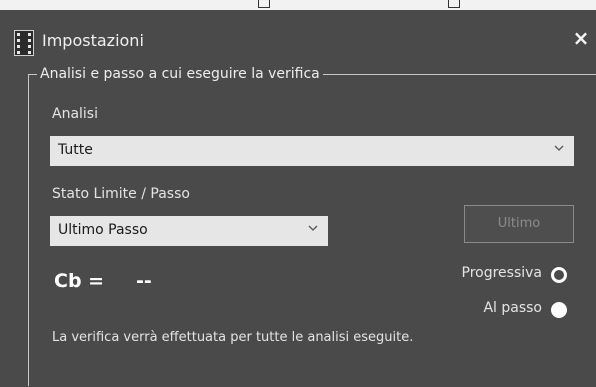 The height and width of the screenshot is (387, 596). Describe the element at coordinates (75, 150) in the screenshot. I see `analysis-select-value: Tutte` at that location.